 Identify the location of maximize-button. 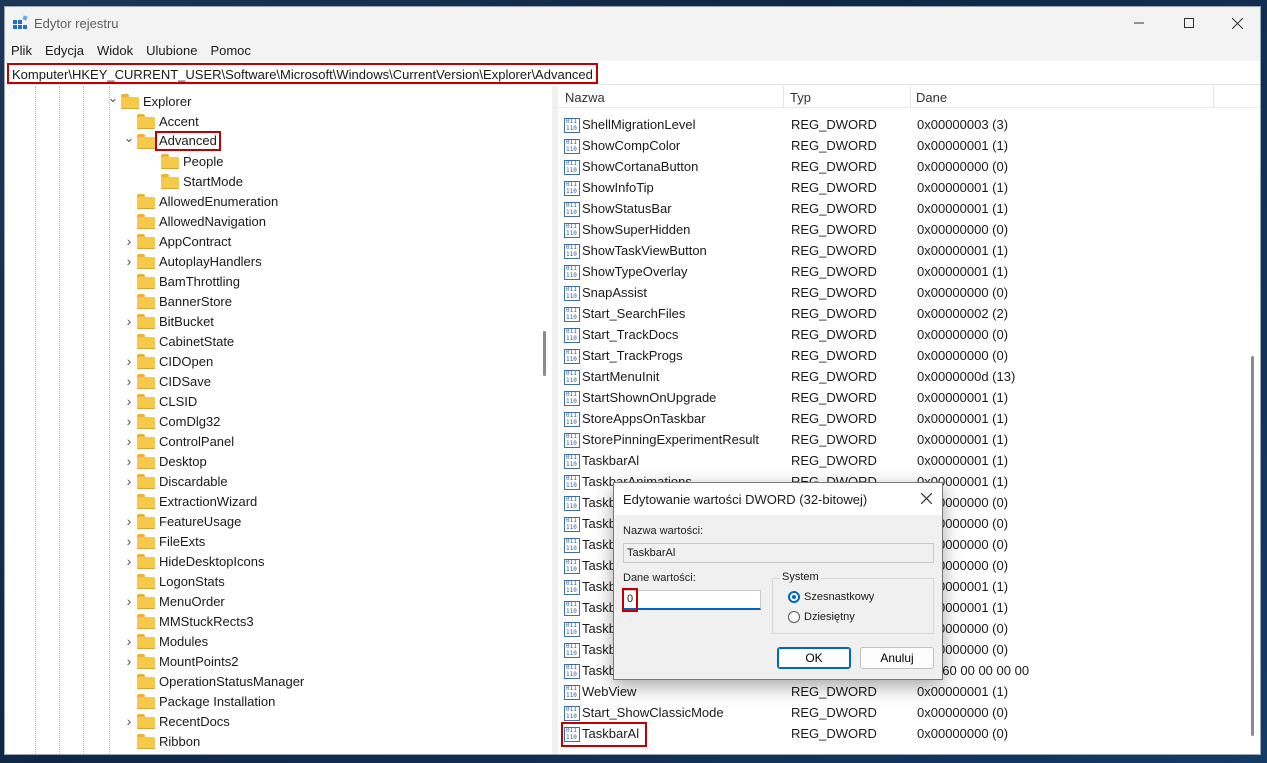
(1189, 23).